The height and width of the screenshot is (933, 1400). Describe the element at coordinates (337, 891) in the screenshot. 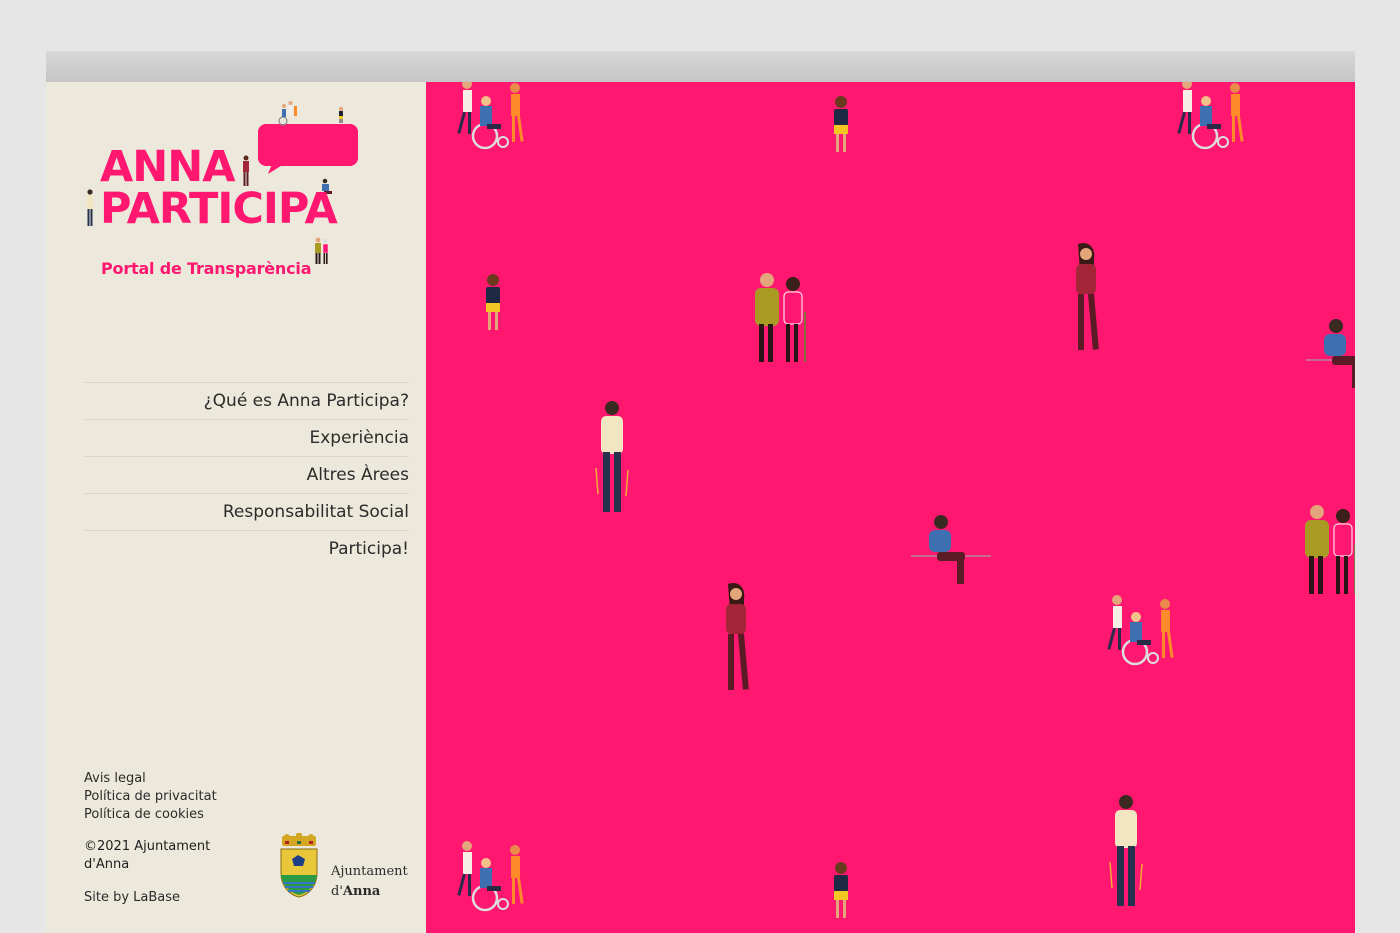

I see `municipality-line2-prefix: d'` at that location.